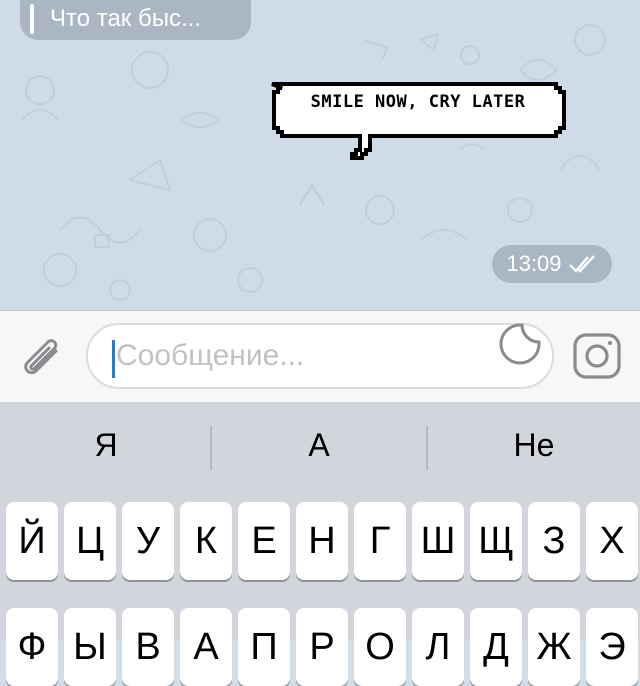 The width and height of the screenshot is (640, 686). I want to click on speech-bubble-sticker, so click(417, 119).